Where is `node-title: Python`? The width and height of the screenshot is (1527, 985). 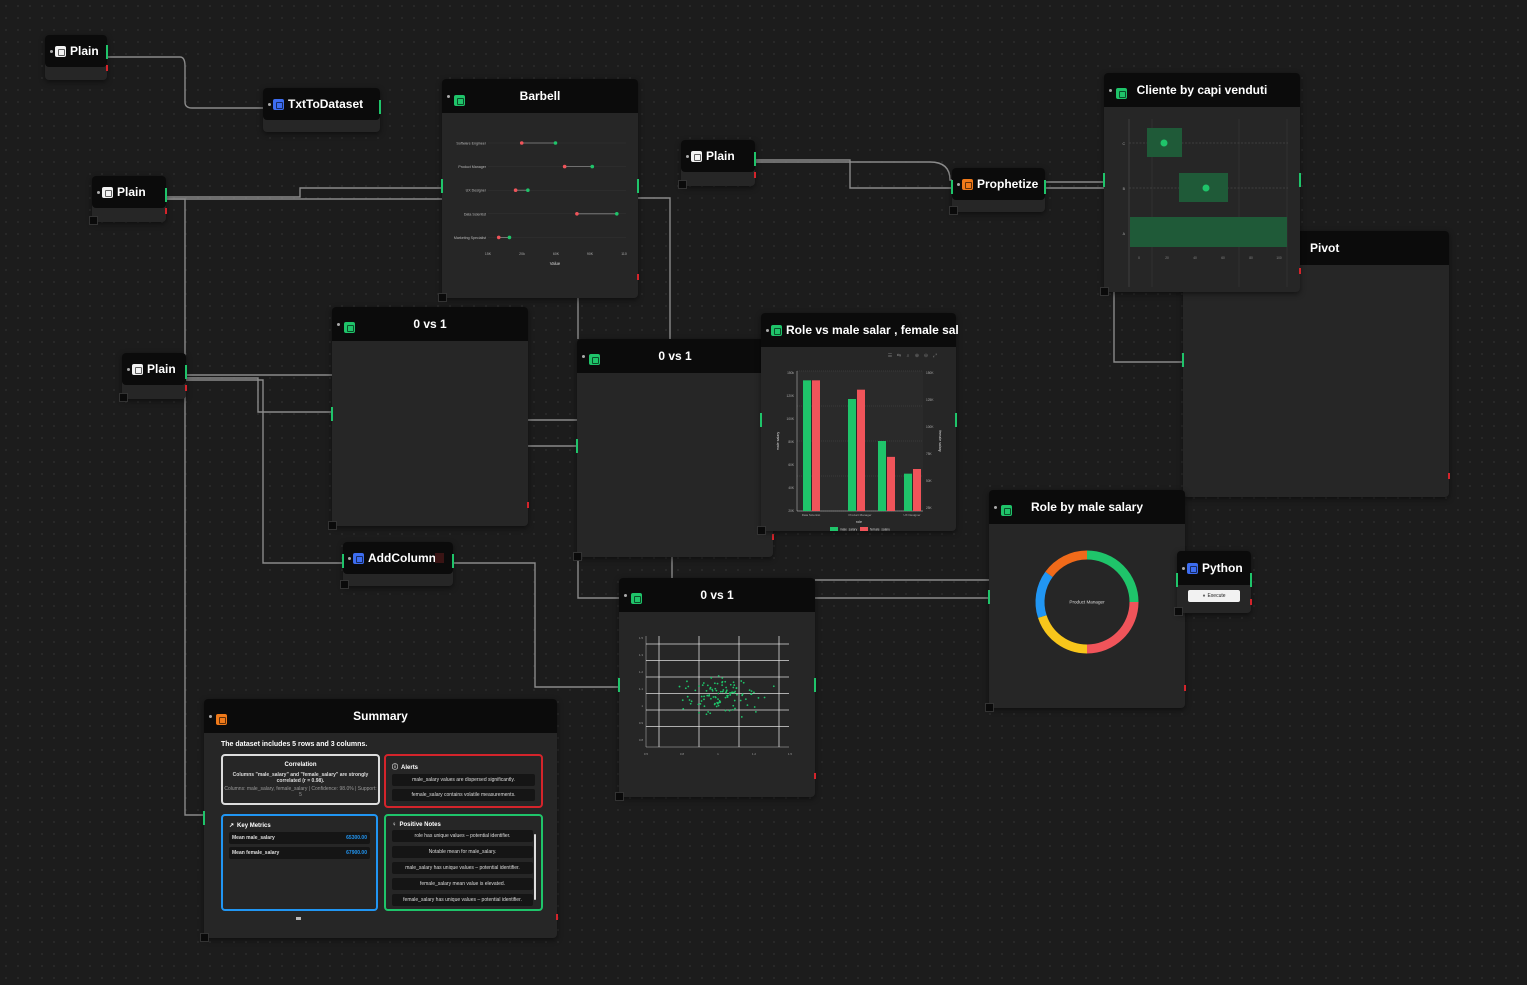 node-title: Python is located at coordinates (1222, 568).